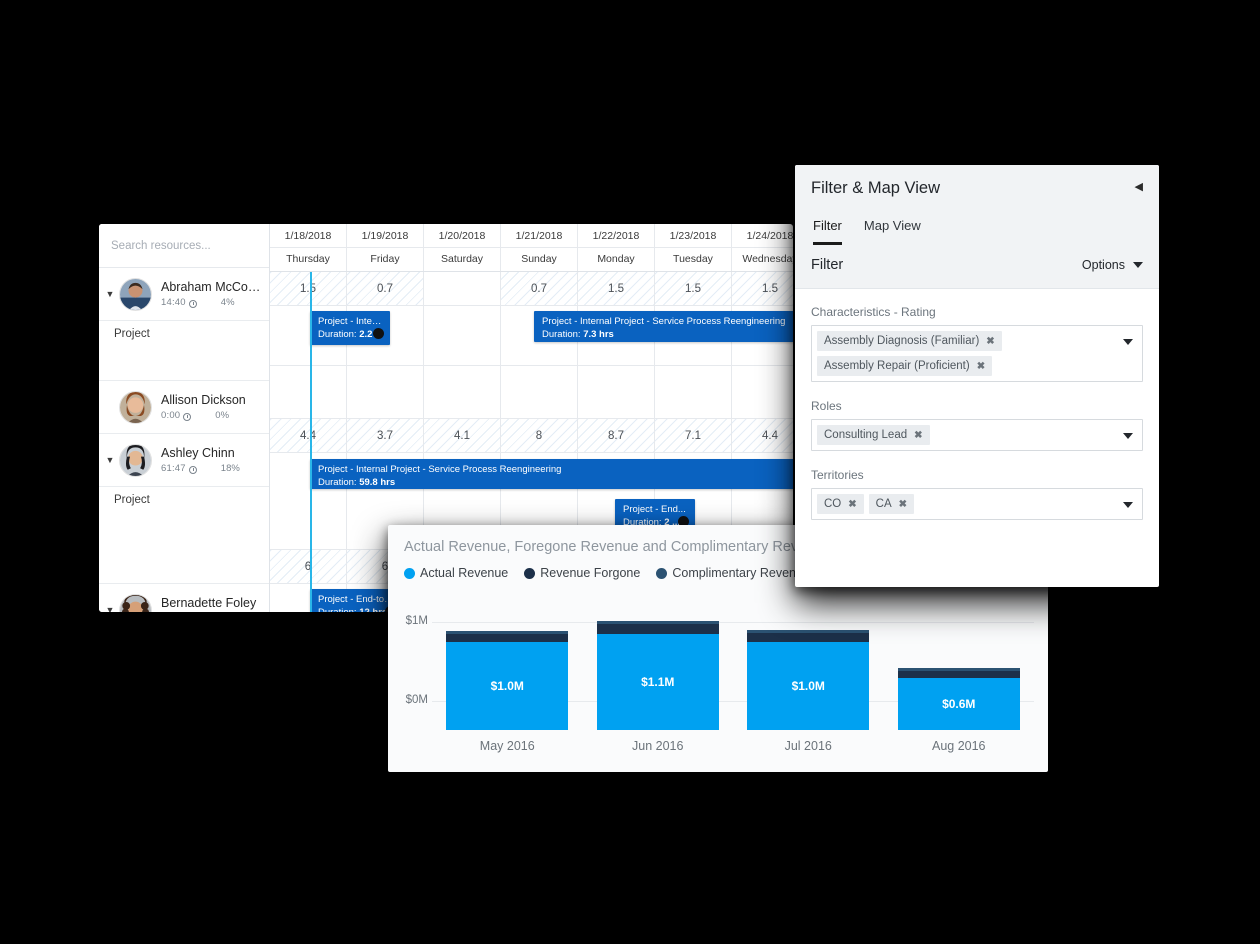 This screenshot has height=944, width=1260. I want to click on timeline-cell: 8.7, so click(616, 435).